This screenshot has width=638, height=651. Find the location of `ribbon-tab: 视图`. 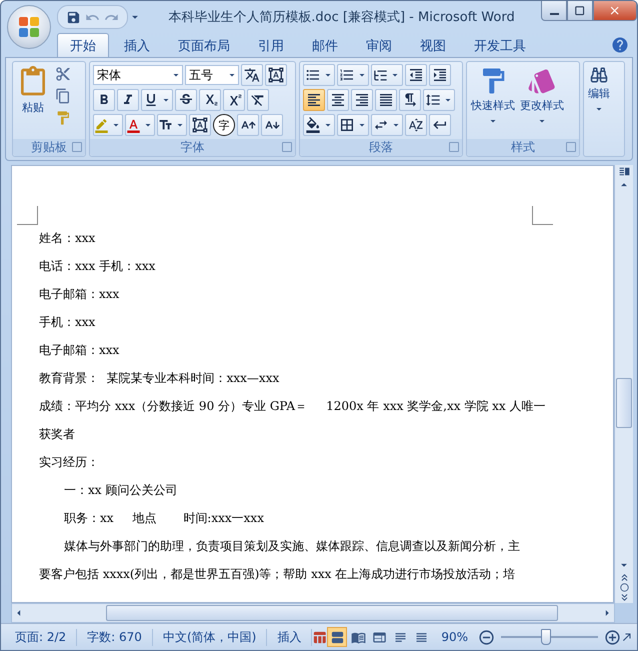

ribbon-tab: 视图 is located at coordinates (433, 45).